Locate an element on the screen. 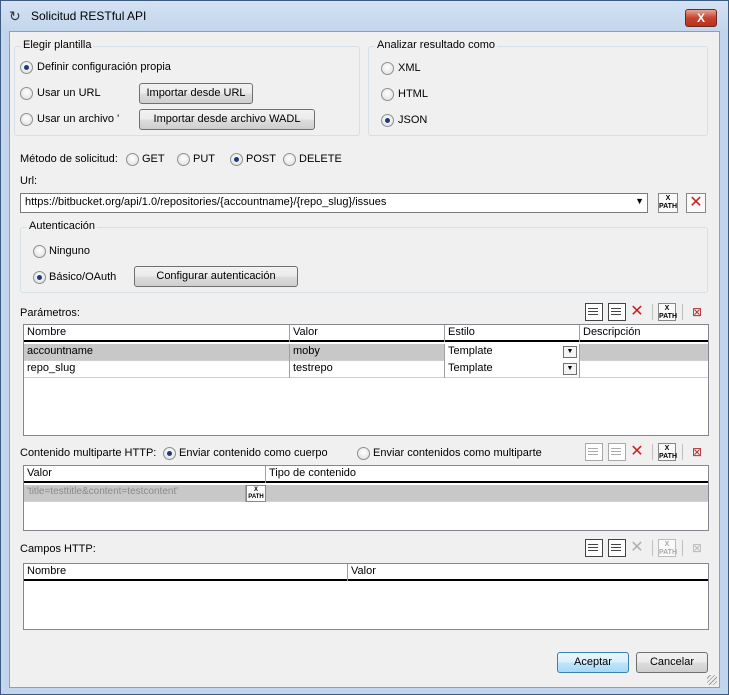  radio-use-file is located at coordinates (26, 119).